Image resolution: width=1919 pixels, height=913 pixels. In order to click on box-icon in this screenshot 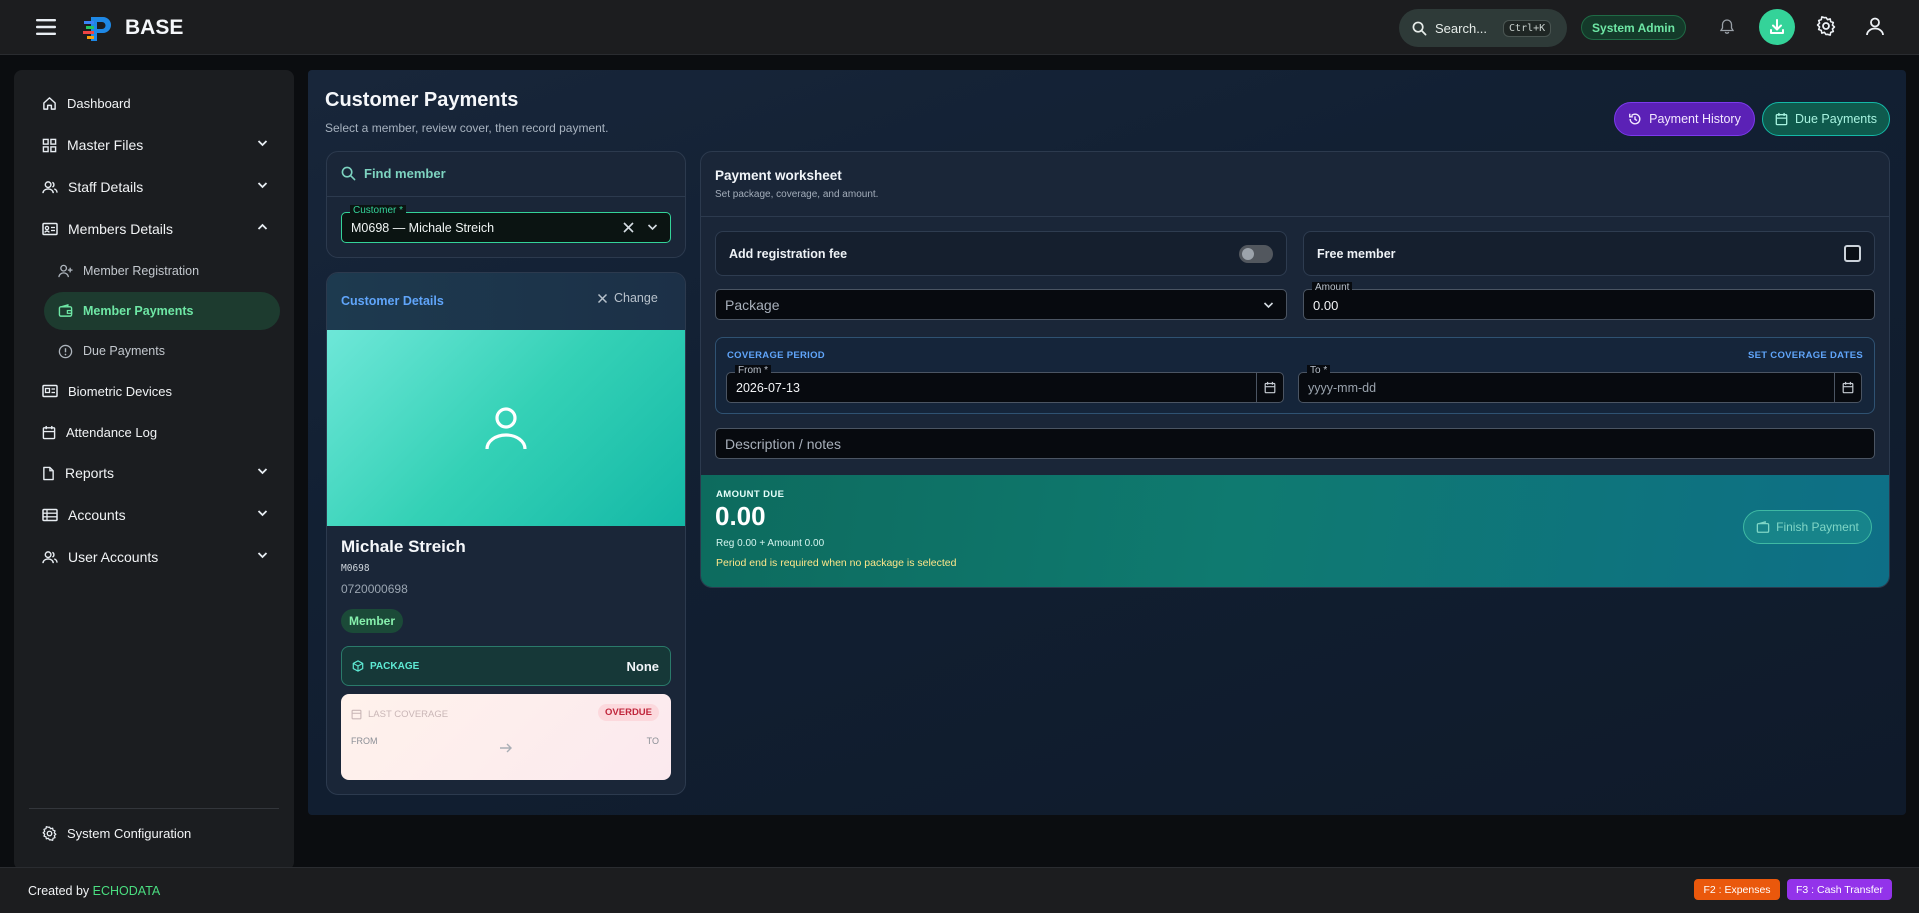, I will do `click(358, 666)`.